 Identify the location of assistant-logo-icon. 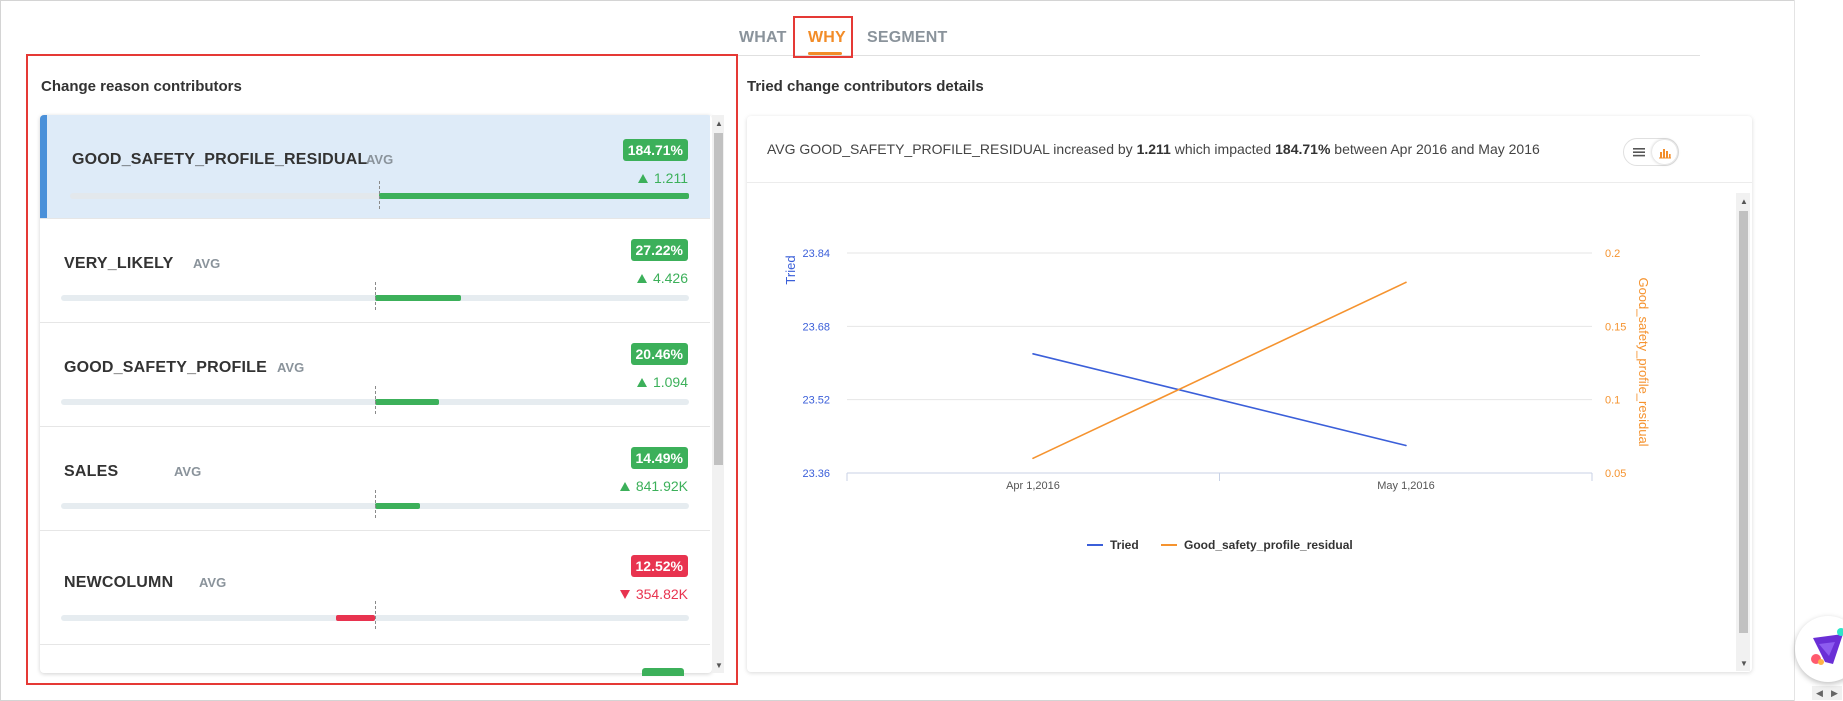
(1827, 646).